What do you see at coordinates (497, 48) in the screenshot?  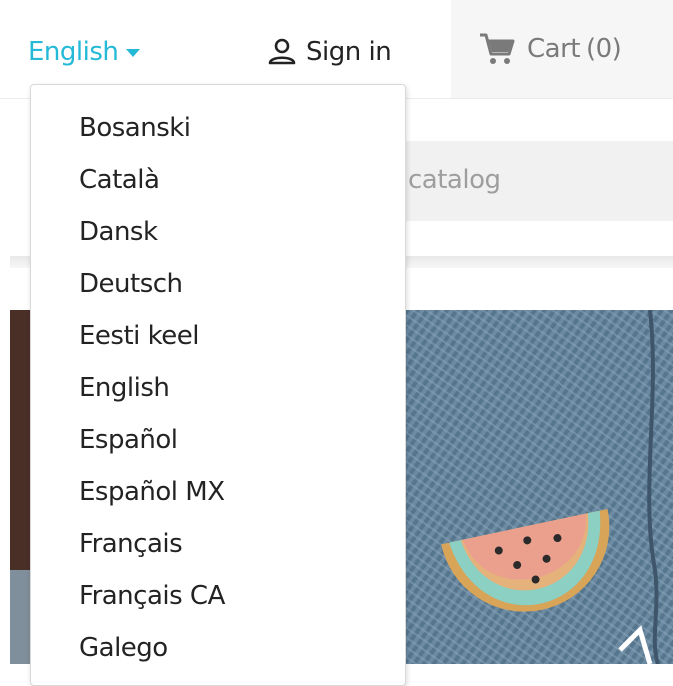 I see `cart-icon` at bounding box center [497, 48].